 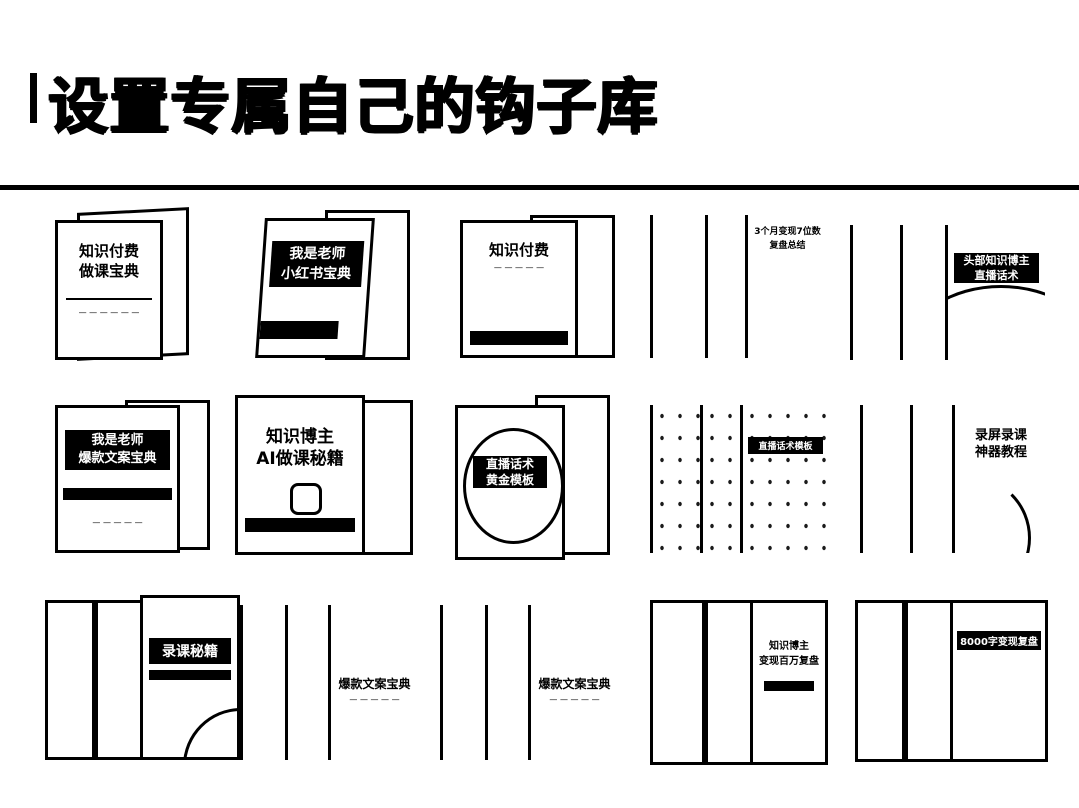 What do you see at coordinates (306, 499) in the screenshot?
I see `ai-logo-icon` at bounding box center [306, 499].